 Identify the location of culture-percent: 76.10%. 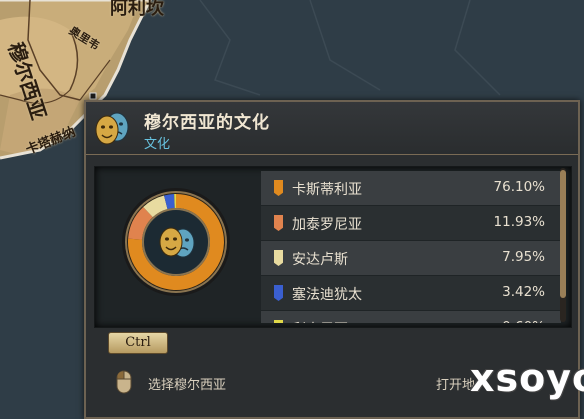
(519, 187).